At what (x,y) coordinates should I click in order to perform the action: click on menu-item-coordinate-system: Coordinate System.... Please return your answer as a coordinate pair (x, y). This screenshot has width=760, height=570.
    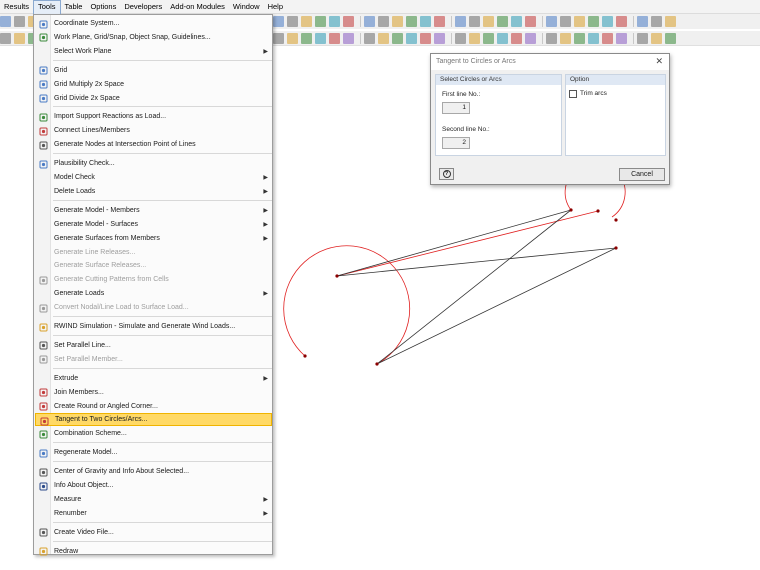
    Looking at the image, I should click on (153, 23).